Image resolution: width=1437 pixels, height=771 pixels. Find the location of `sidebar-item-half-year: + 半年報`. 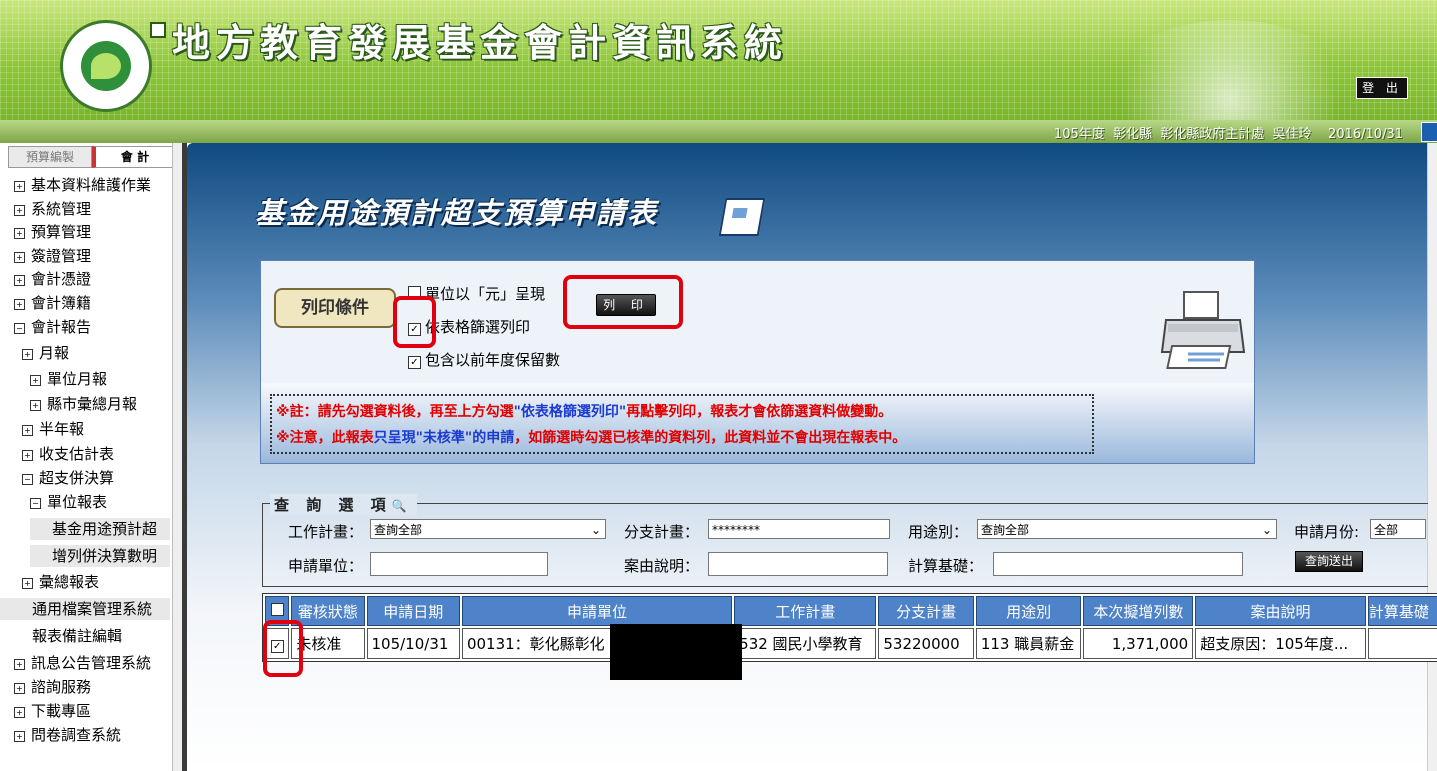

sidebar-item-half-year: + 半年報 is located at coordinates (53, 429).